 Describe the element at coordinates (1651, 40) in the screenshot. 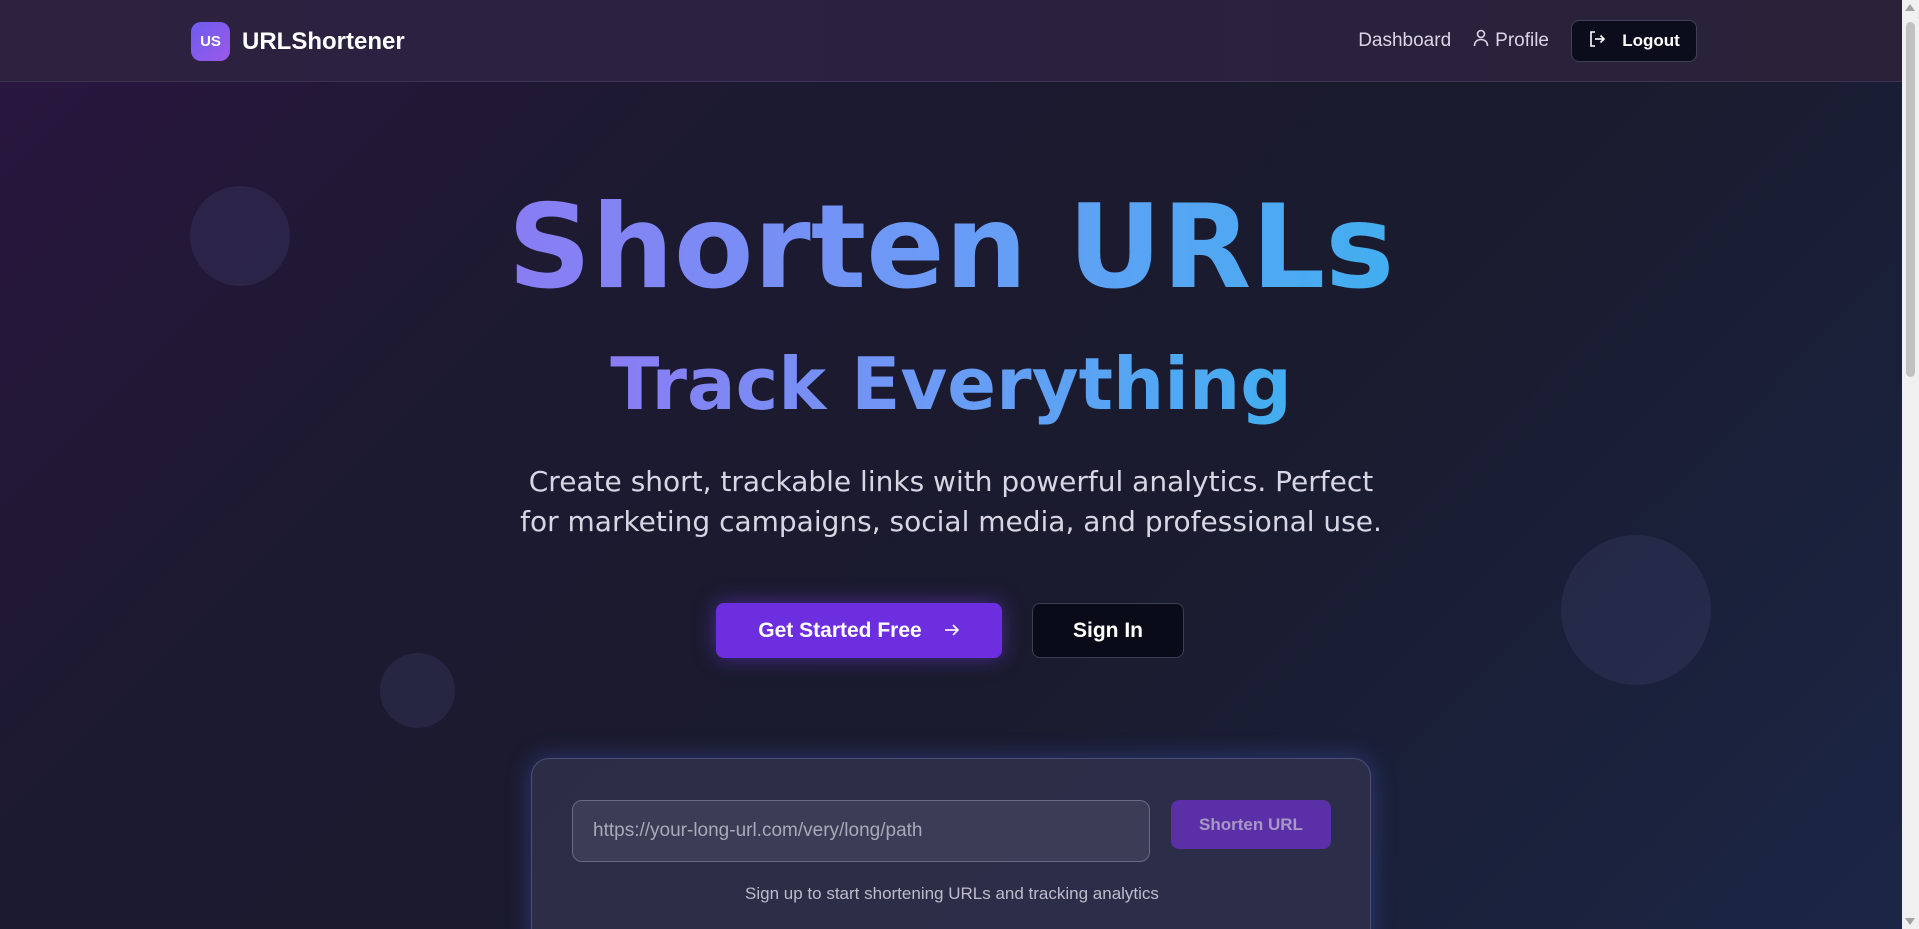

I see `logout-label: Logout` at that location.